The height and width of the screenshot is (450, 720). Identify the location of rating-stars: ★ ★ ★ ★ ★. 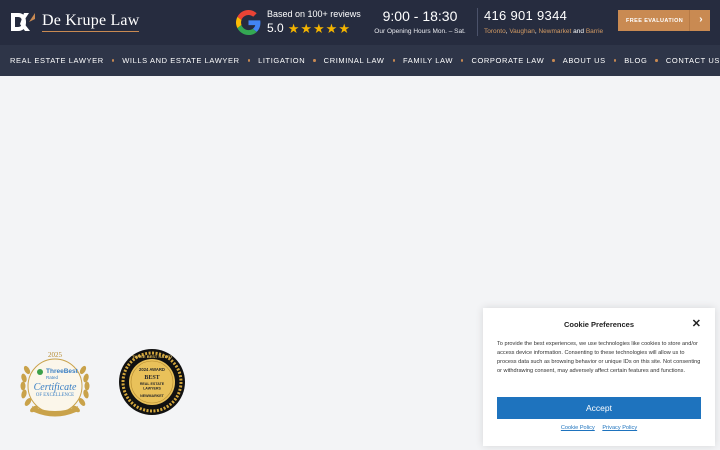
(319, 28).